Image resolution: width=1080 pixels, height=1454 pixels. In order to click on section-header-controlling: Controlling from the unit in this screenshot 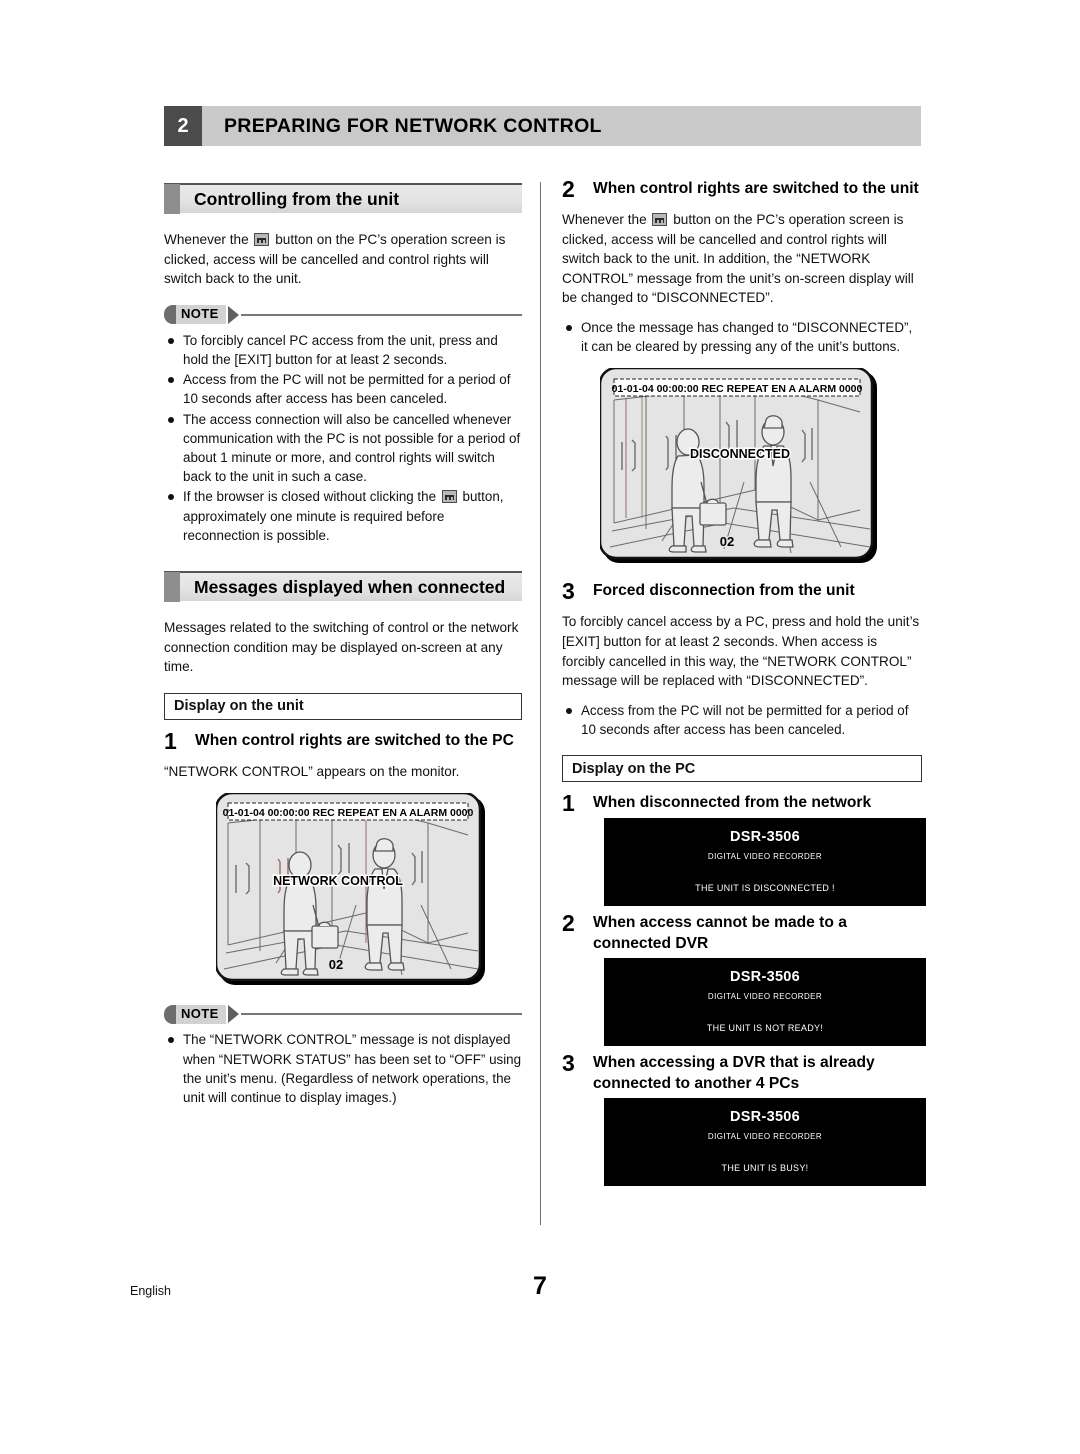, I will do `click(343, 198)`.